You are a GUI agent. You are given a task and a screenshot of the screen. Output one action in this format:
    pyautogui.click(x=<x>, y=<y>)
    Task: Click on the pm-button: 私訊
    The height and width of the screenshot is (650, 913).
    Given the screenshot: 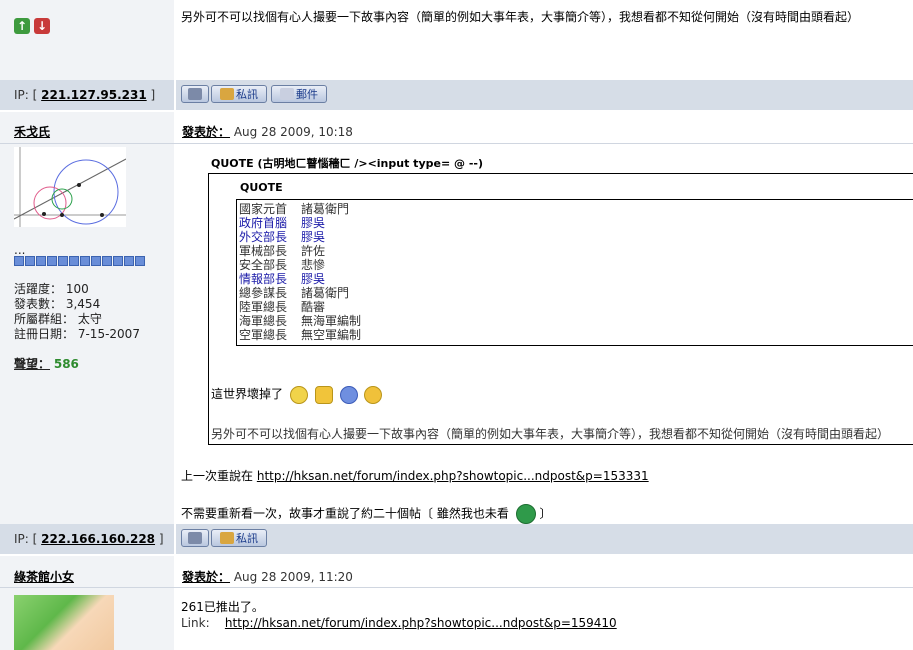 What is the action you would take?
    pyautogui.click(x=239, y=94)
    